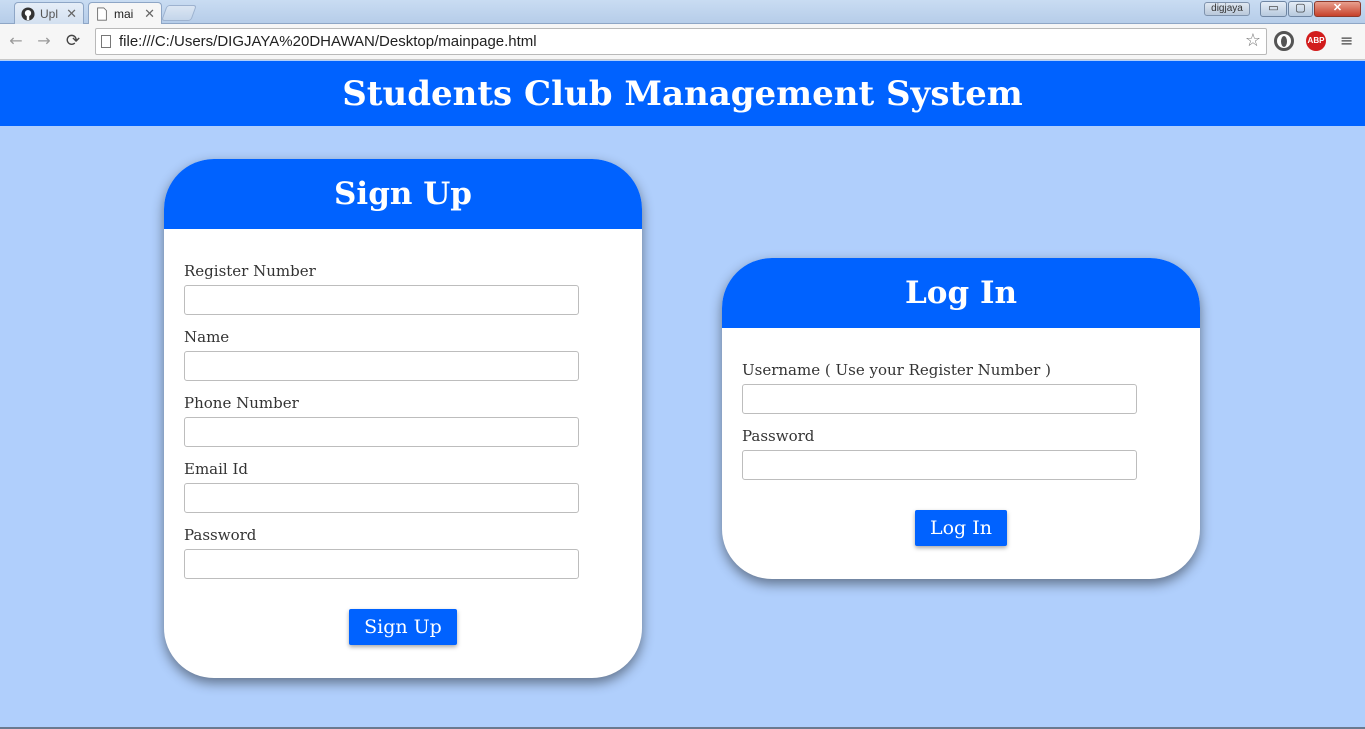  What do you see at coordinates (1348, 41) in the screenshot?
I see `menu-icon: ≡` at bounding box center [1348, 41].